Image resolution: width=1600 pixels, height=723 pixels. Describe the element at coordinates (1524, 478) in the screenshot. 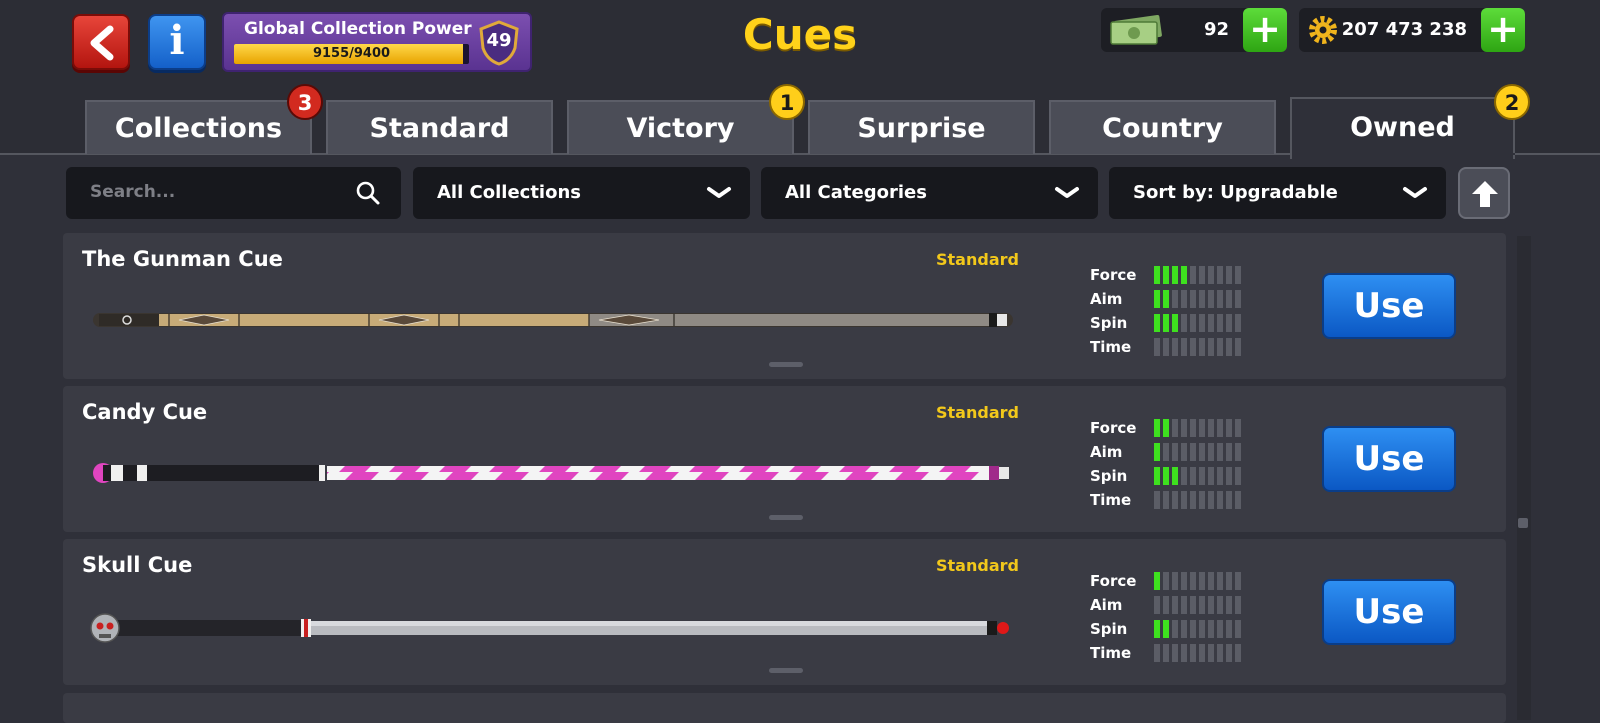

I see `scrollbar` at that location.